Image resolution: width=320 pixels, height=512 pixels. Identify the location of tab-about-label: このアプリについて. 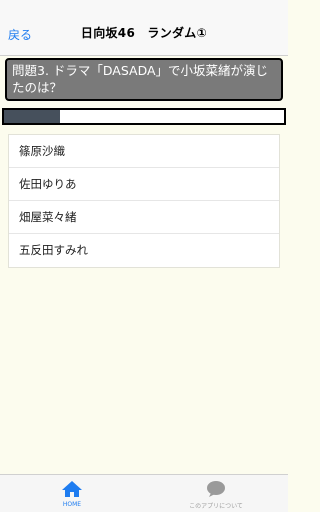
(216, 506).